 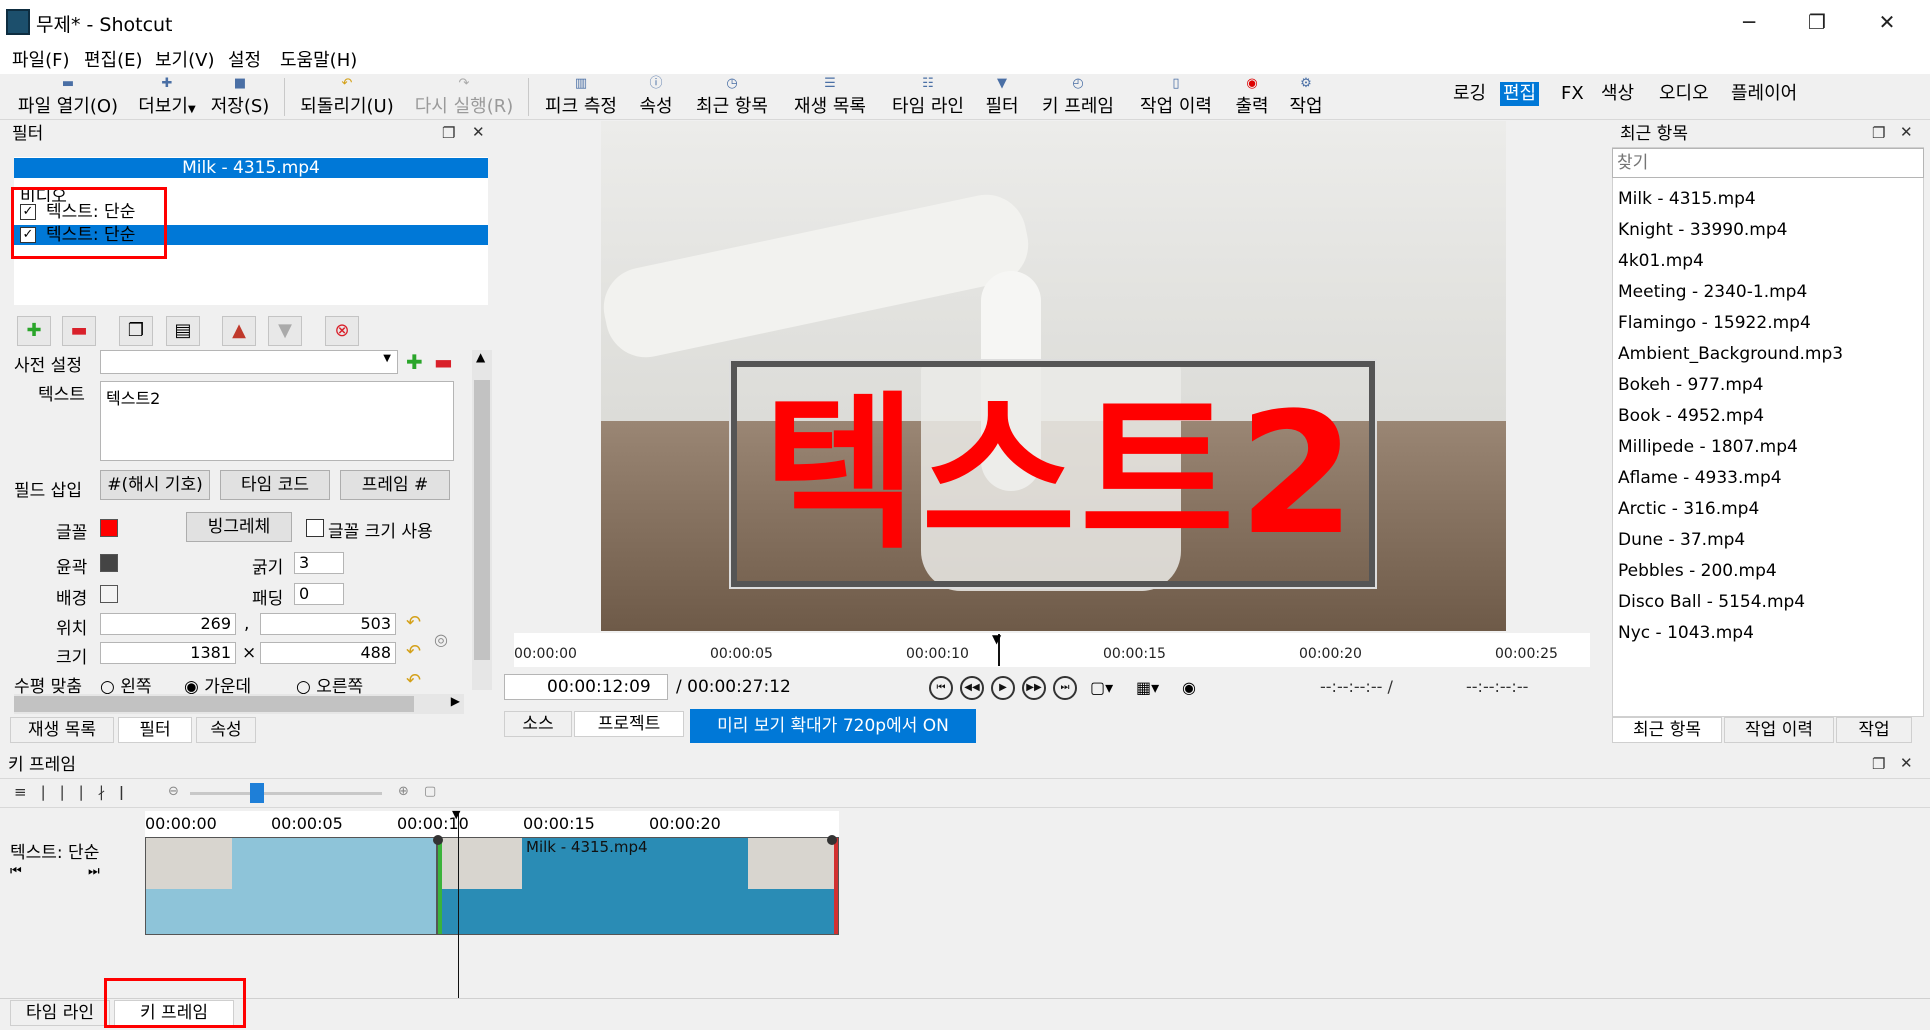 I want to click on filter-in-marker, so click(x=440, y=886).